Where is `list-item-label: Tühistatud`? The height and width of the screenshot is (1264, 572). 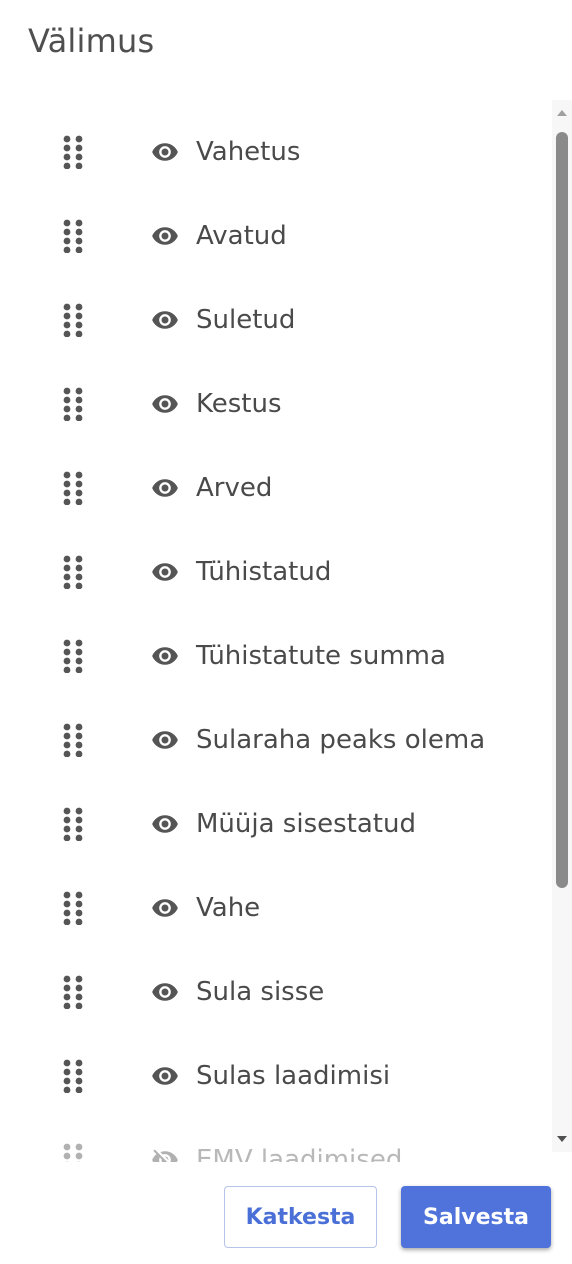 list-item-label: Tühistatud is located at coordinates (264, 572).